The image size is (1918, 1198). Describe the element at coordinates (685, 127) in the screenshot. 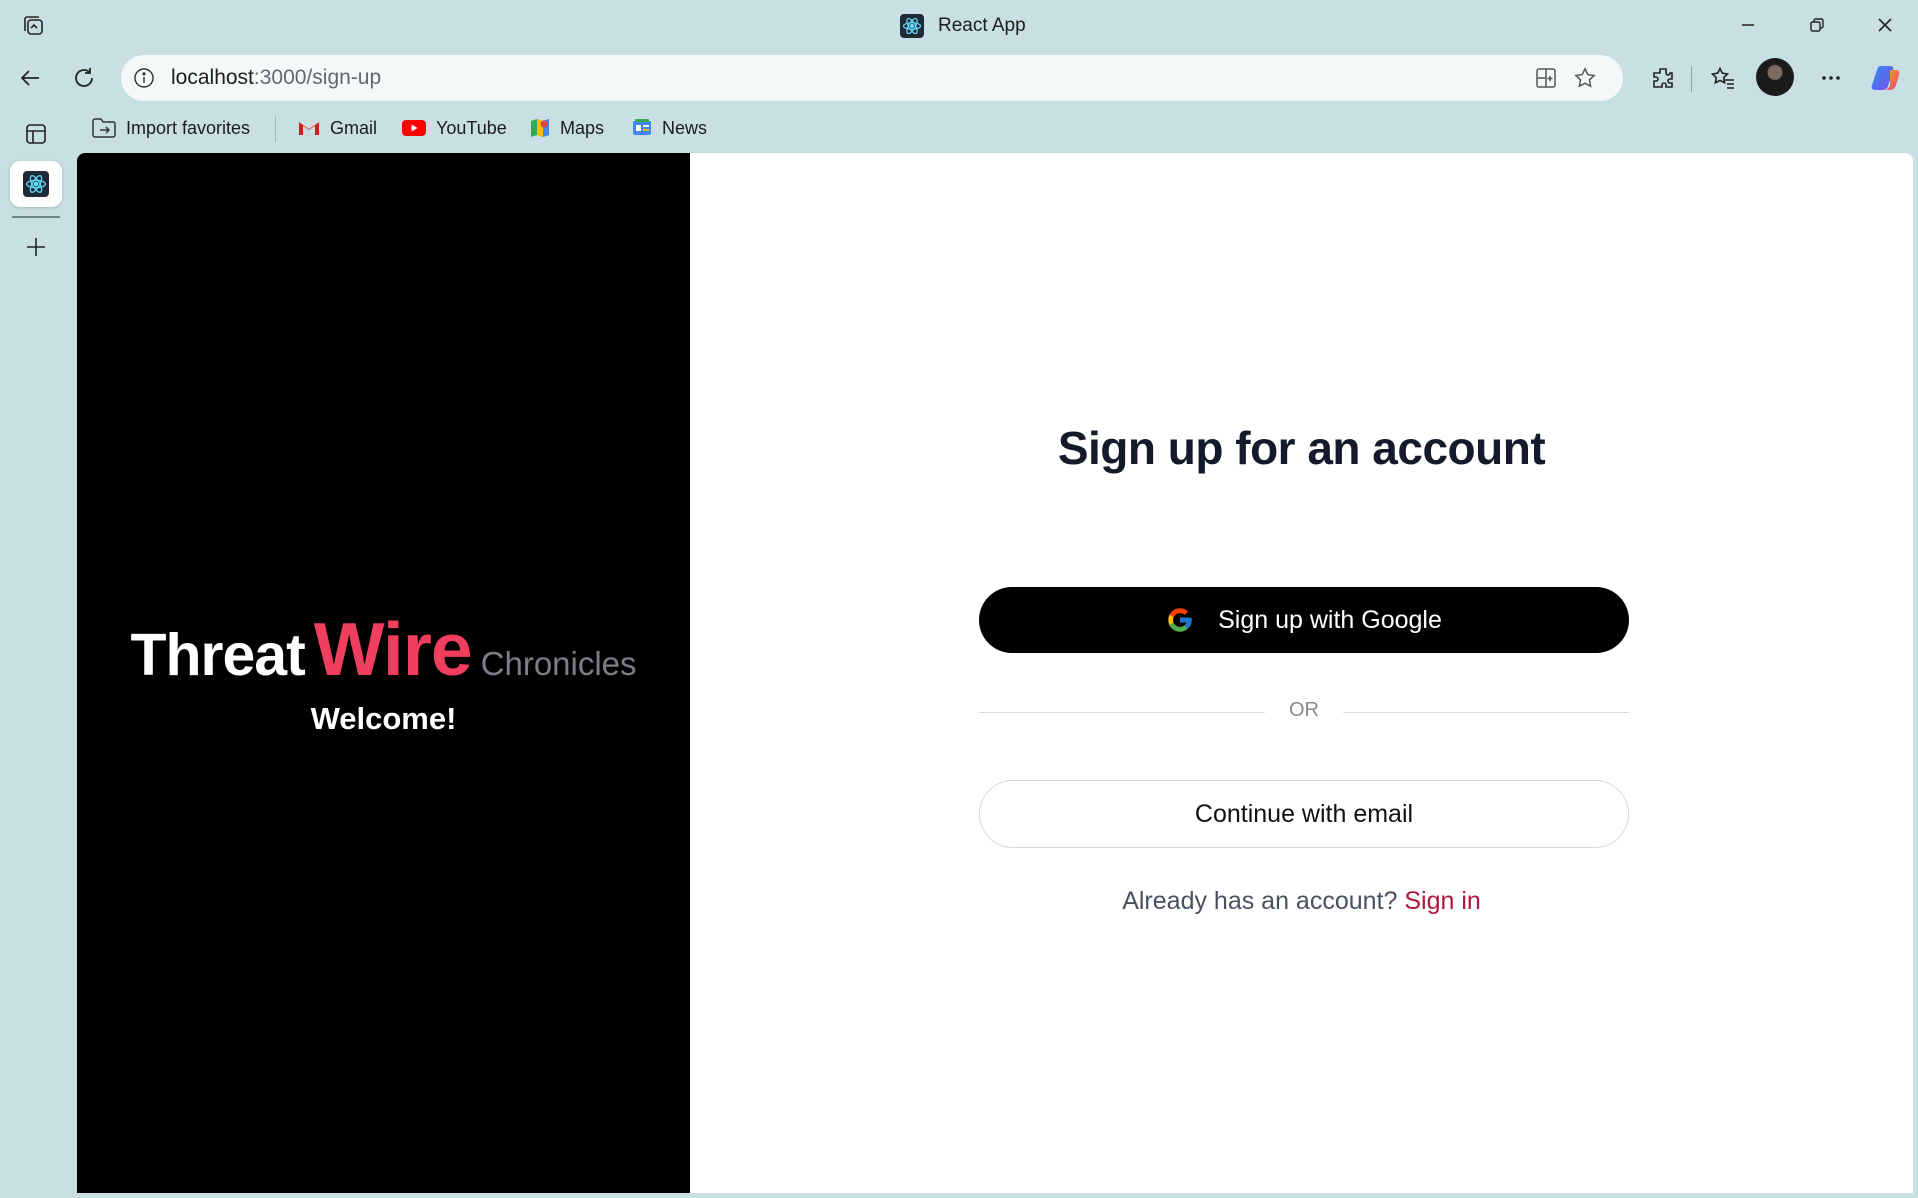

I see `bookmark-label: News` at that location.